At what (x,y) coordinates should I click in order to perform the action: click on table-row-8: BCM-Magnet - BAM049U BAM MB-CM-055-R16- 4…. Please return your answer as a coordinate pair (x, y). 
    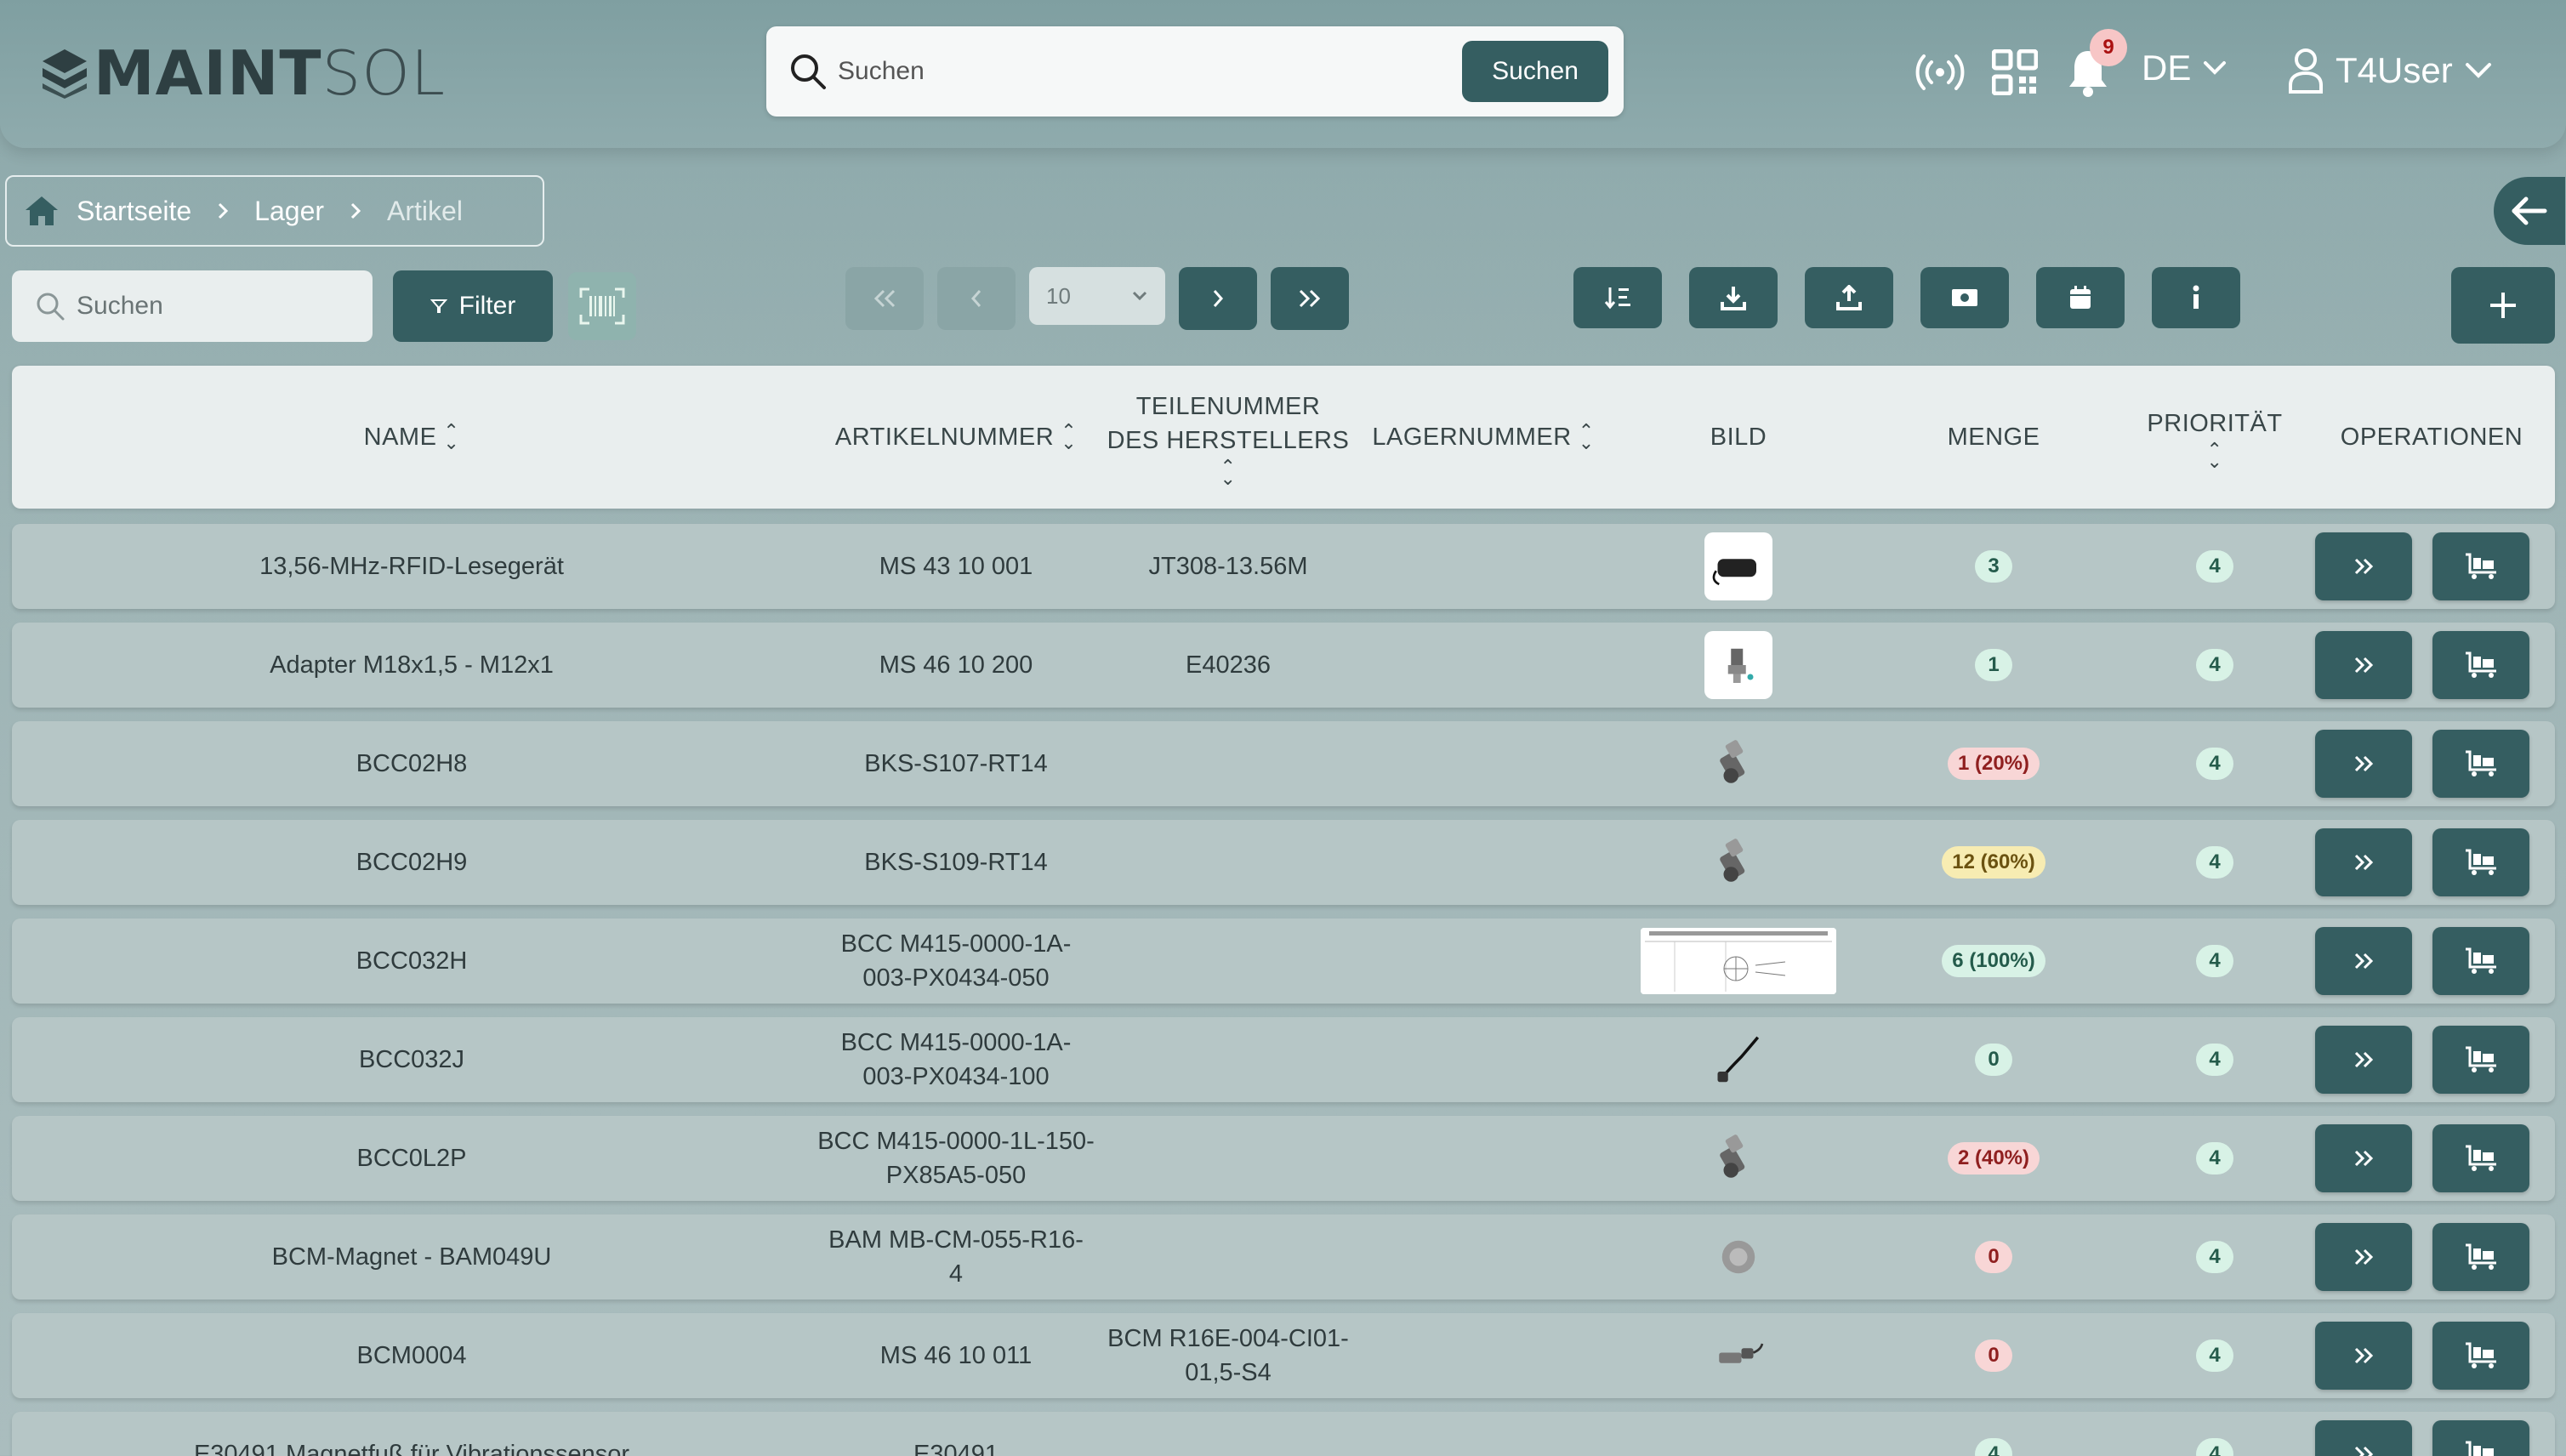
    Looking at the image, I should click on (1283, 1257).